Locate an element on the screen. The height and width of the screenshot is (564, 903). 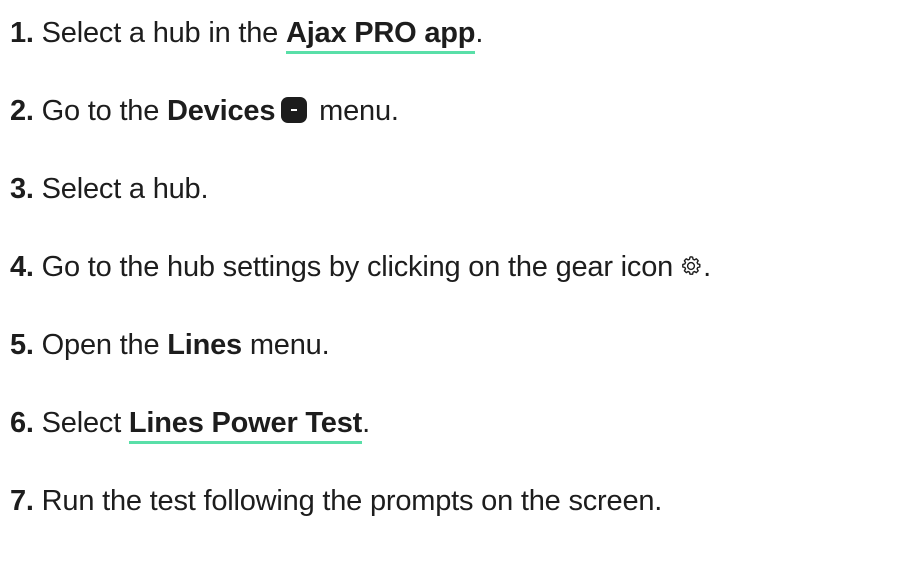
step-1: 1. Select a hub in the Ajax PRO app. is located at coordinates (247, 33).